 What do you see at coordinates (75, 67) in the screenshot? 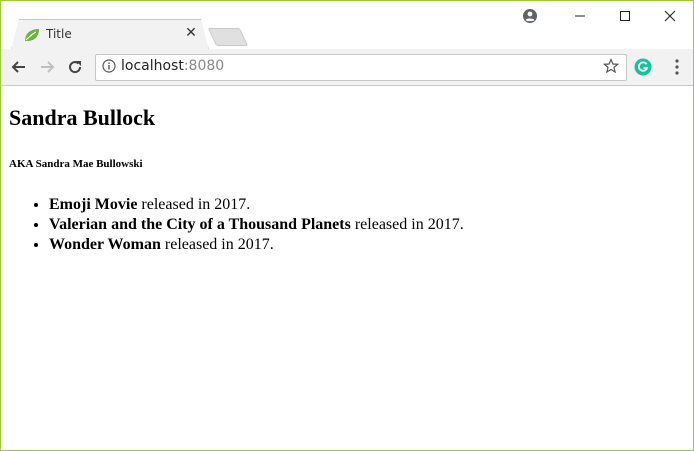
I see `reload-icon` at bounding box center [75, 67].